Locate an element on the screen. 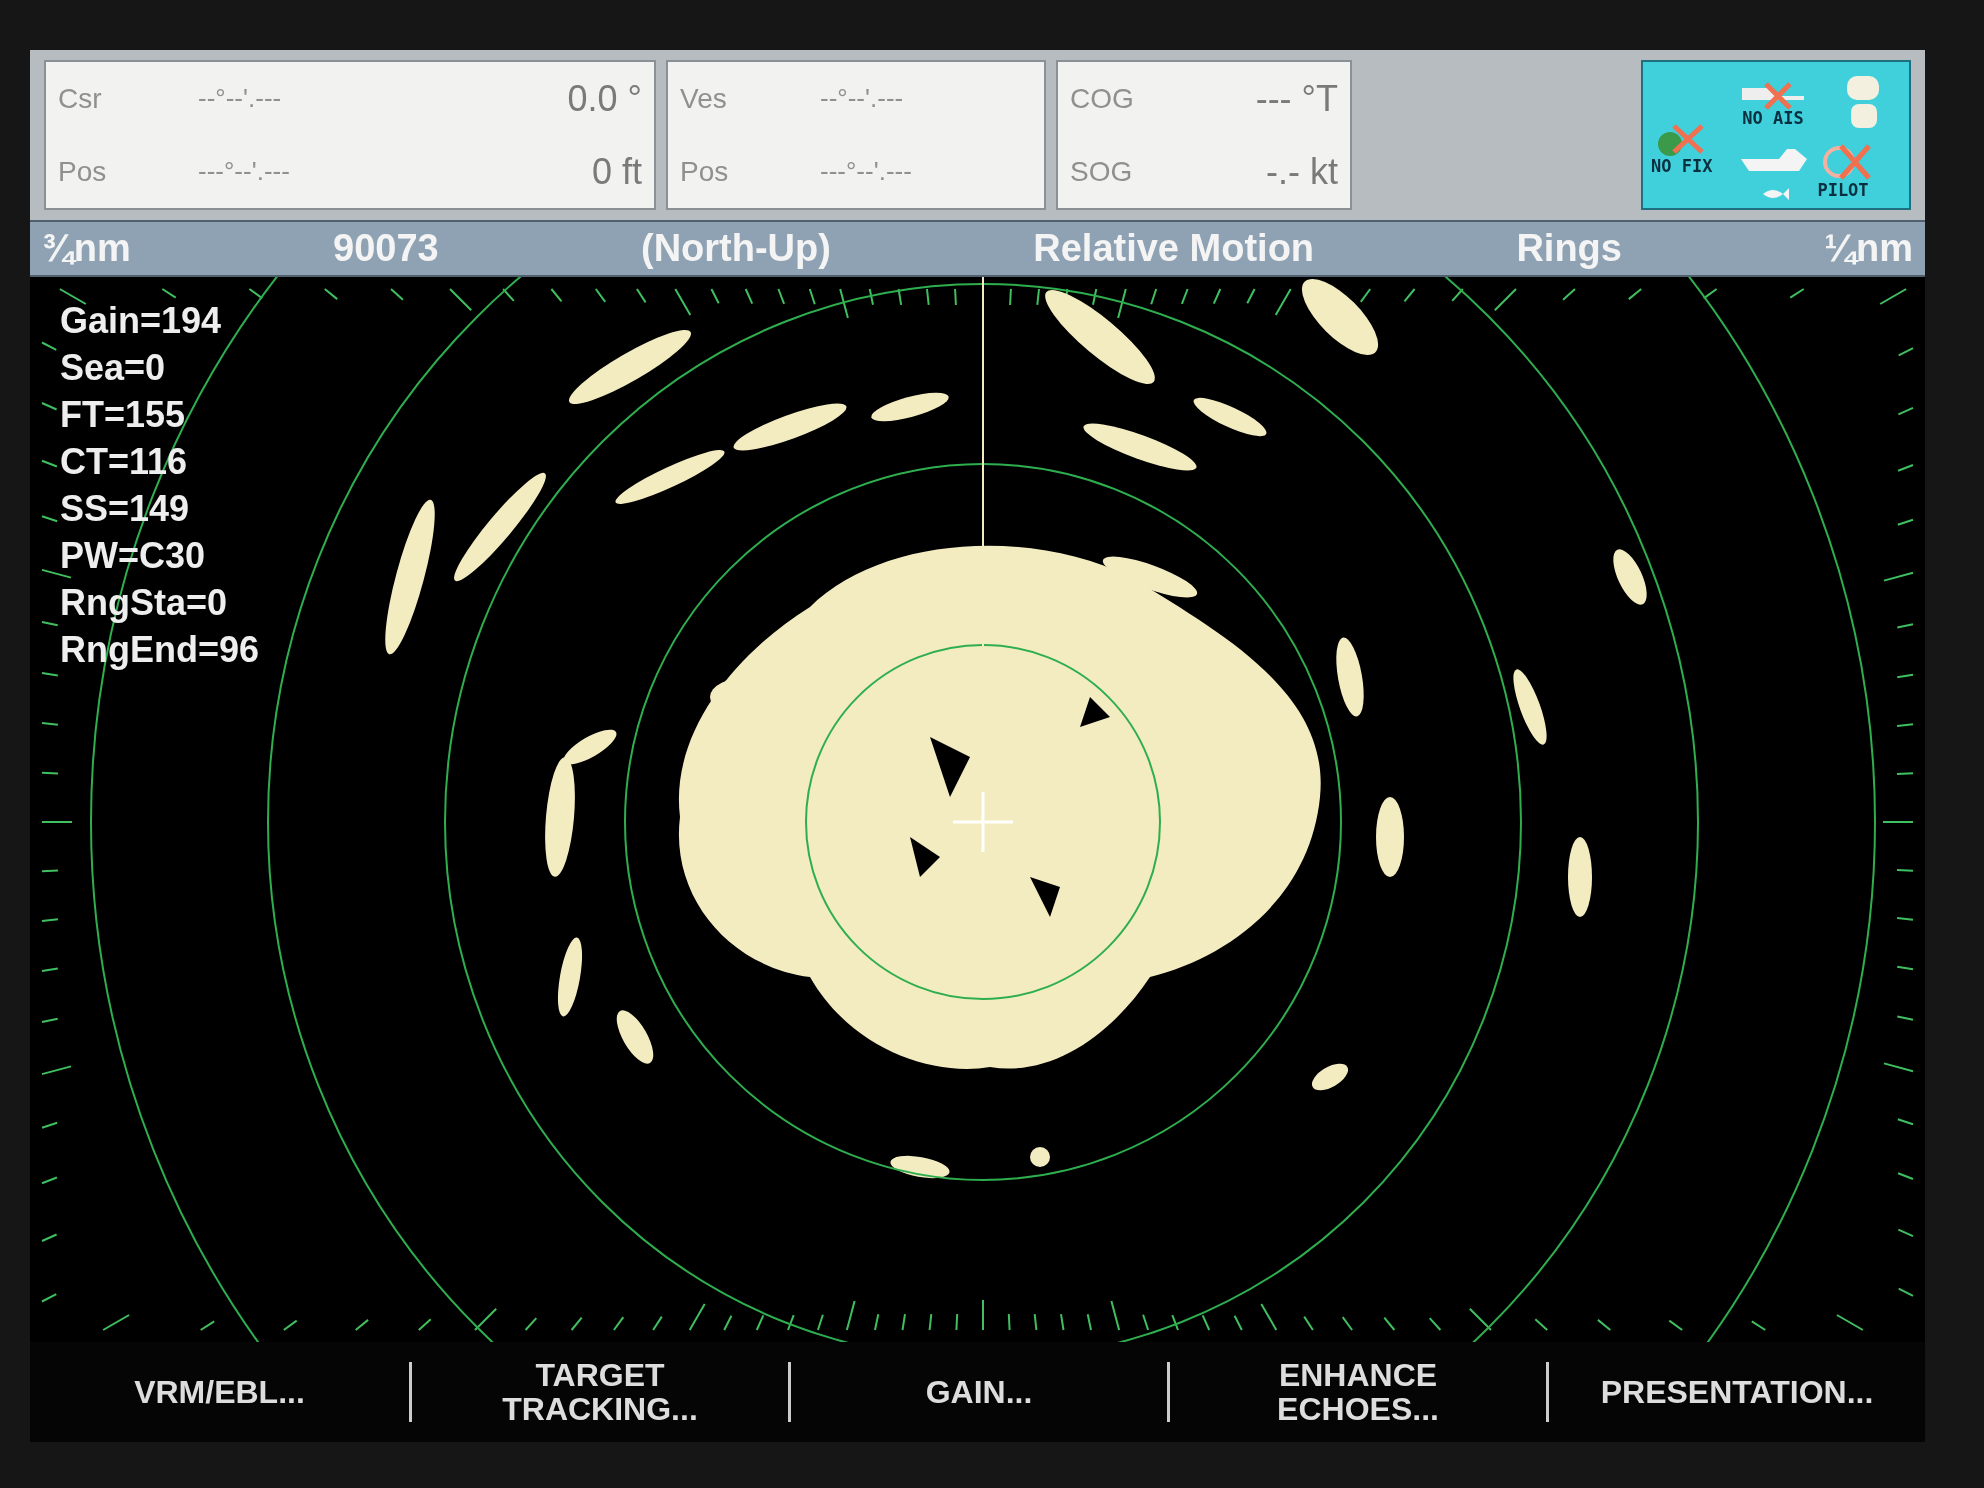 This screenshot has width=1984, height=1488. field-value: --- °T is located at coordinates (1296, 98).